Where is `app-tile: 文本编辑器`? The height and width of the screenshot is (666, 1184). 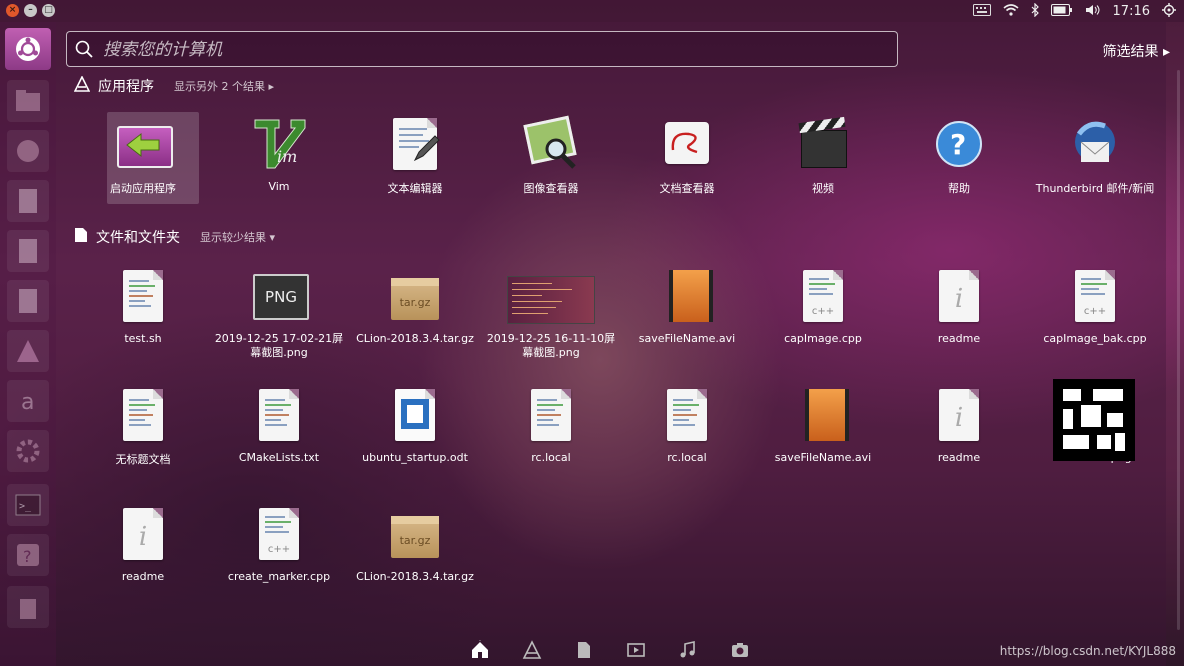 app-tile: 文本编辑器 is located at coordinates (415, 156).